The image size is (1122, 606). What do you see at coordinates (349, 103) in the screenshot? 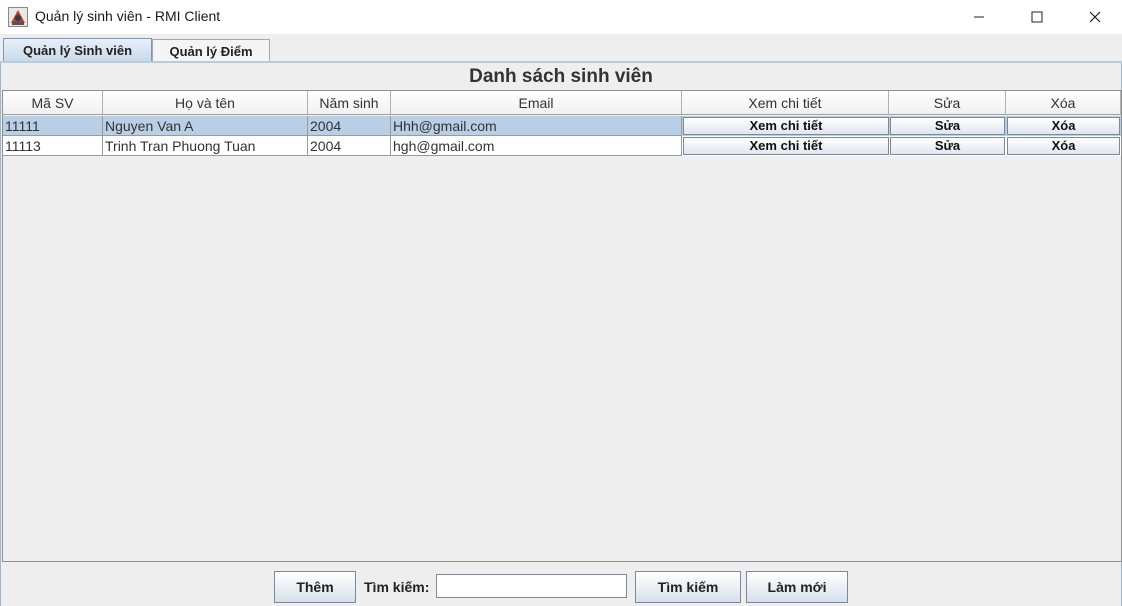
I see `column-header-nam-sinh: Năm sinh` at bounding box center [349, 103].